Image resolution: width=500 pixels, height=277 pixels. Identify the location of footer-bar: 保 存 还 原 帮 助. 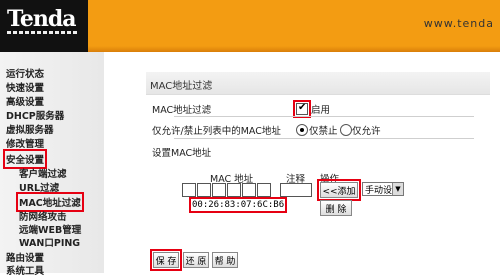
(302, 260).